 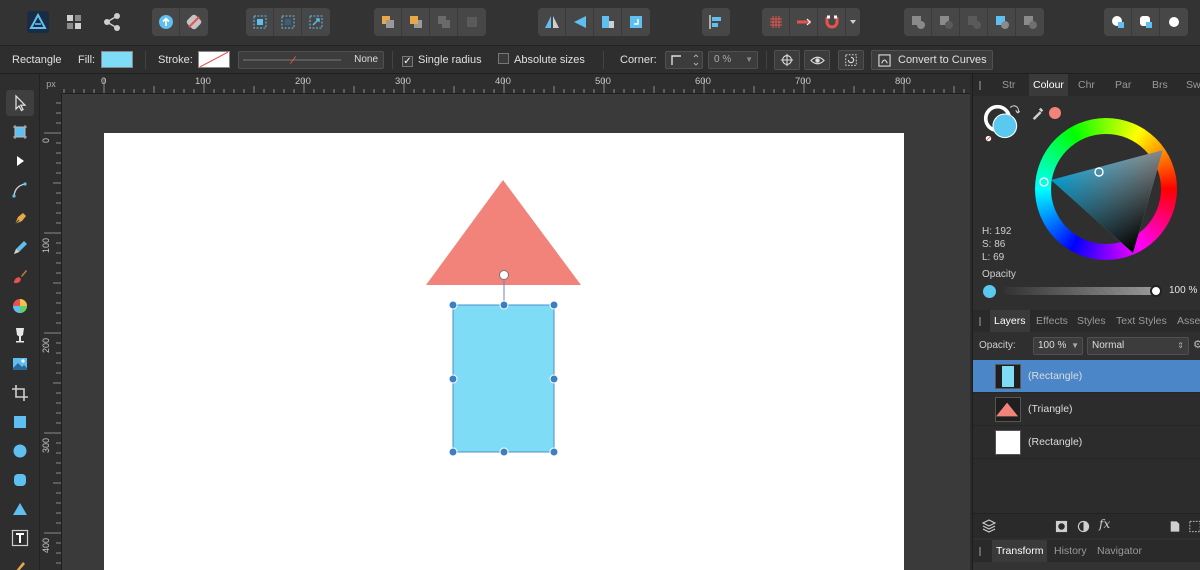 I want to click on convert-to-curves-button: Convert to Curves, so click(x=932, y=60).